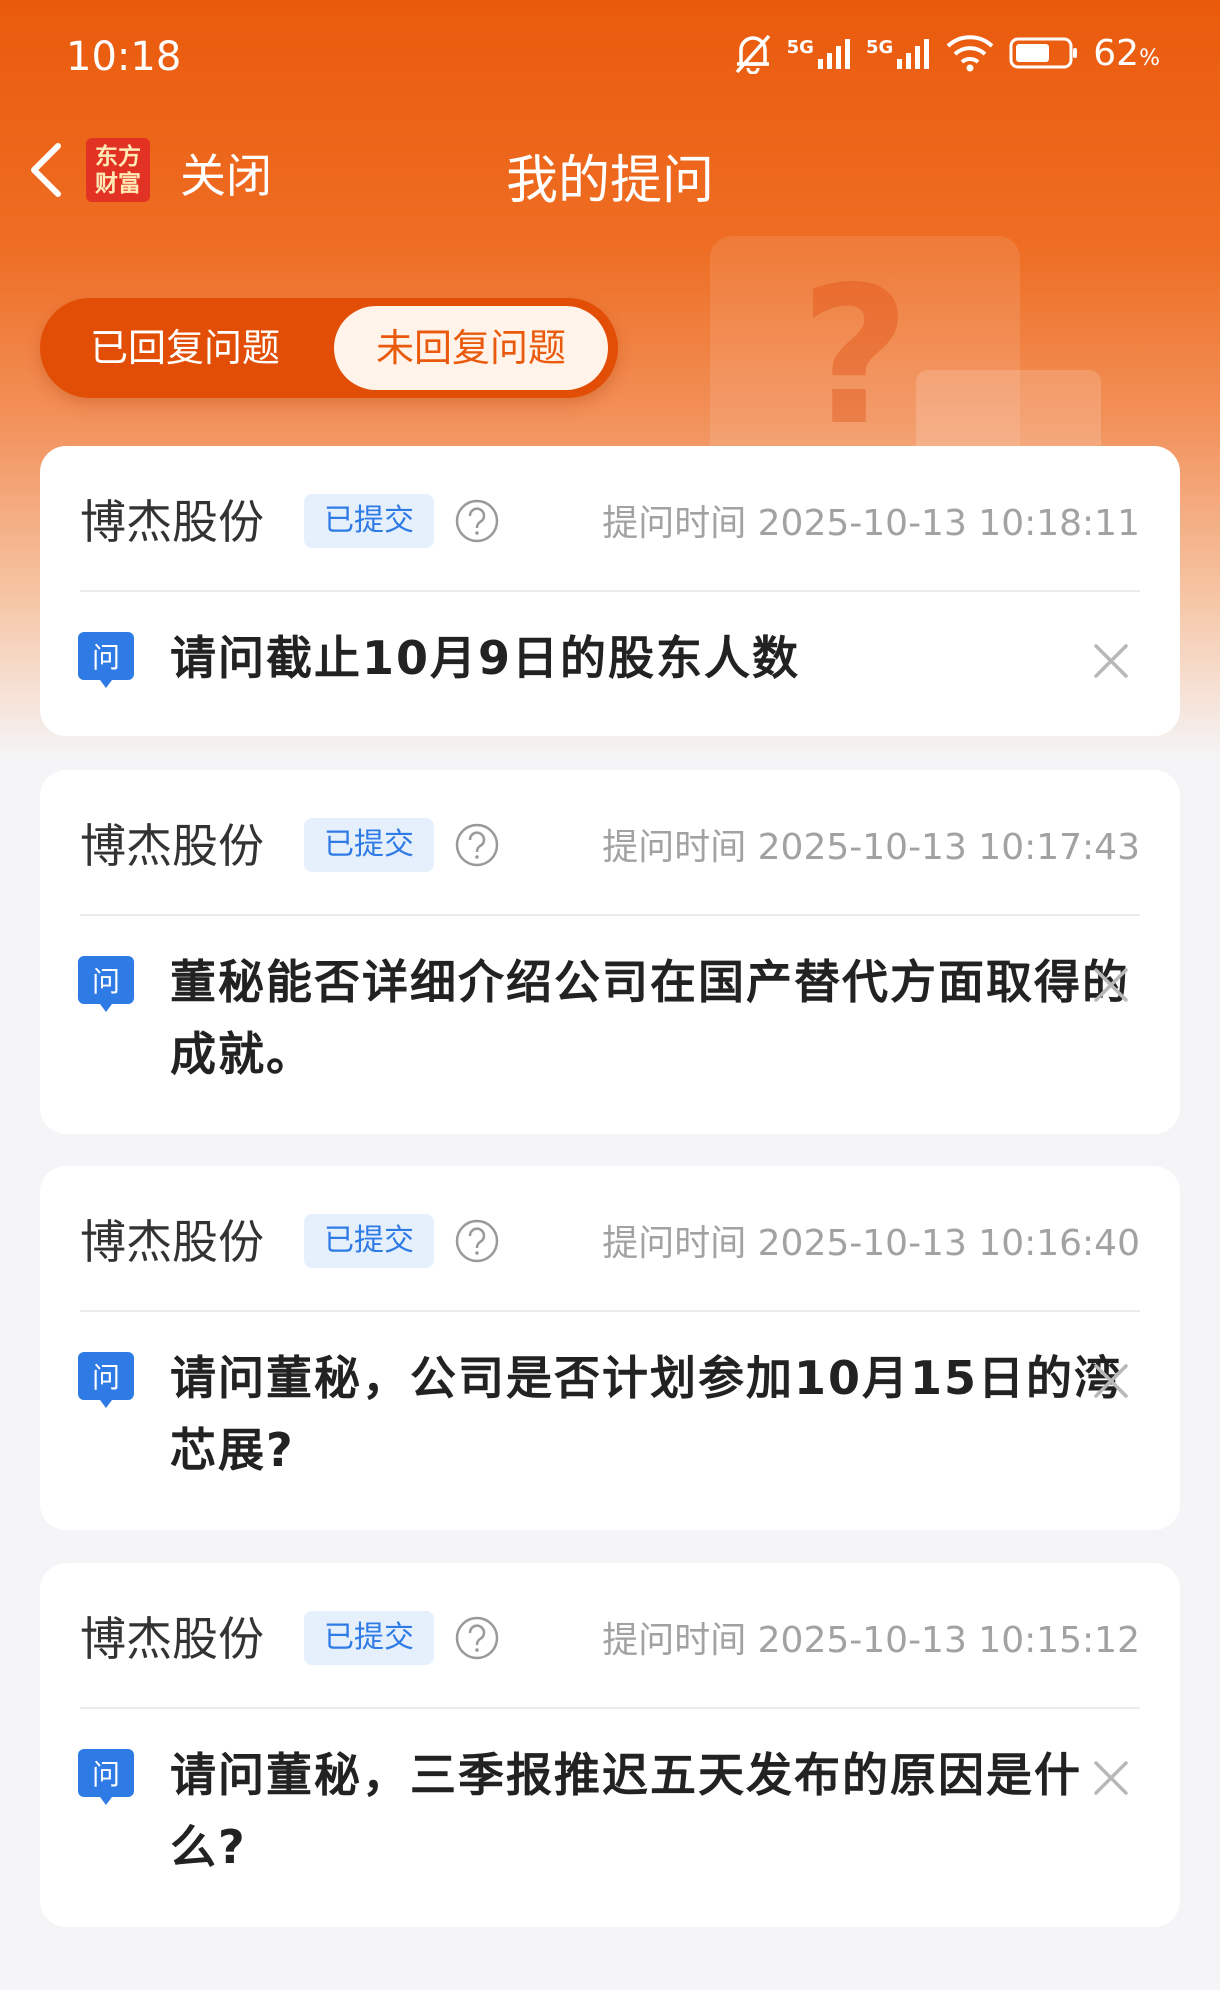 The height and width of the screenshot is (1990, 1220). What do you see at coordinates (646, 1414) in the screenshot?
I see `question-text: 请问董秘，公司是否计划参加10月15日的湾芯展?` at bounding box center [646, 1414].